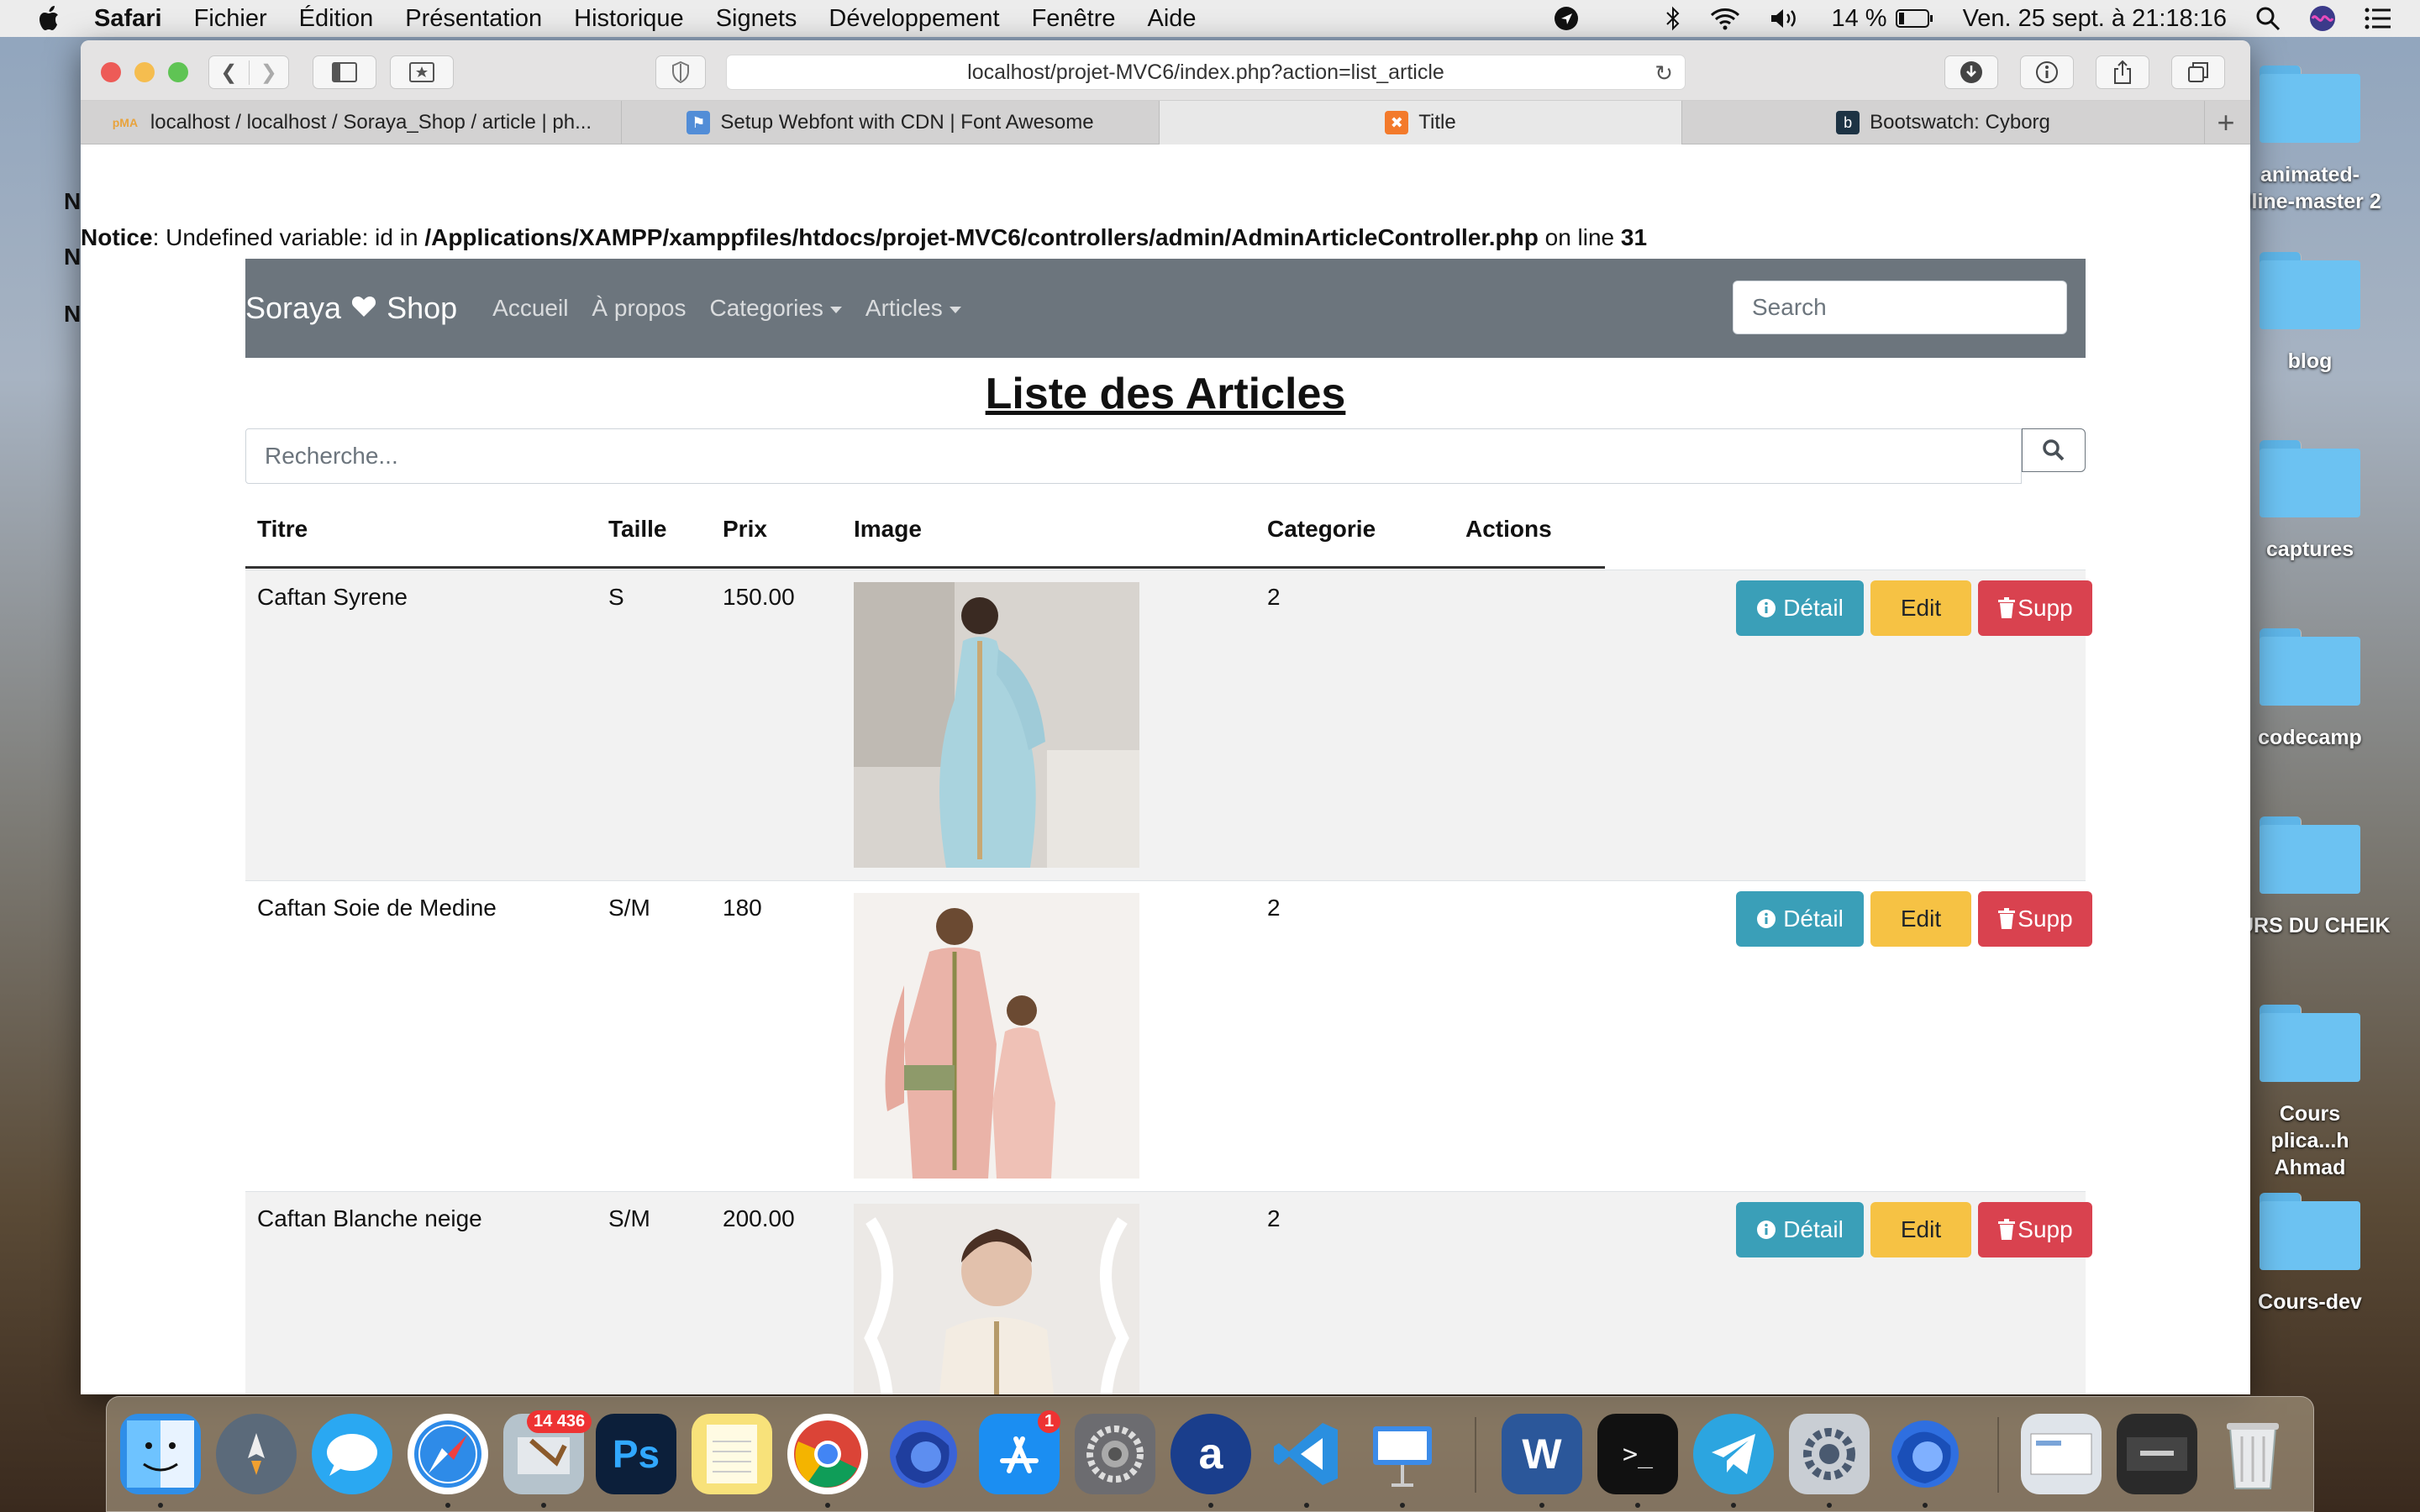 Image resolution: width=2420 pixels, height=1512 pixels. What do you see at coordinates (629, 19) in the screenshot?
I see `menu-historique: Historique` at bounding box center [629, 19].